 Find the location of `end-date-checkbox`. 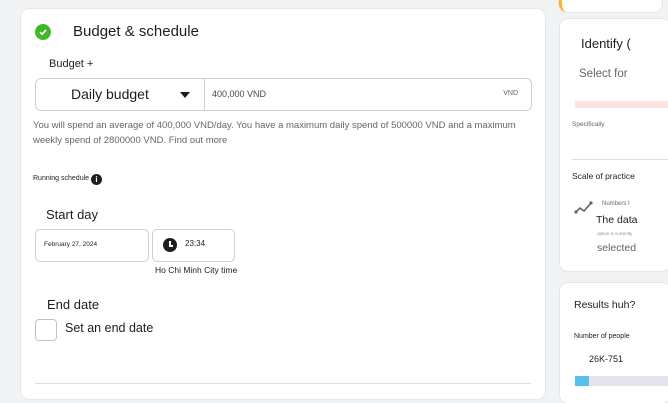

end-date-checkbox is located at coordinates (46, 330).